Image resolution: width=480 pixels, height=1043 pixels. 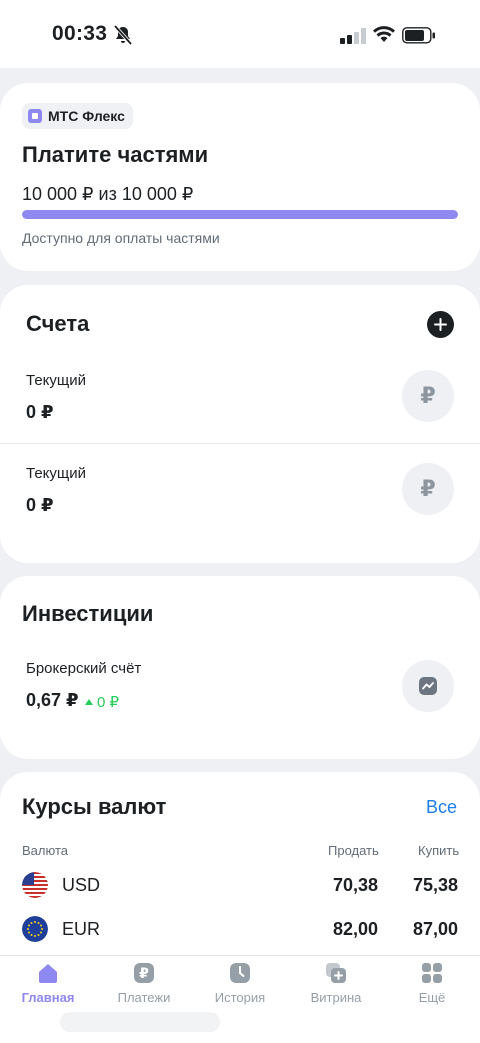 I want to click on mts-flex-badge: МТС Флекс, so click(x=77, y=116).